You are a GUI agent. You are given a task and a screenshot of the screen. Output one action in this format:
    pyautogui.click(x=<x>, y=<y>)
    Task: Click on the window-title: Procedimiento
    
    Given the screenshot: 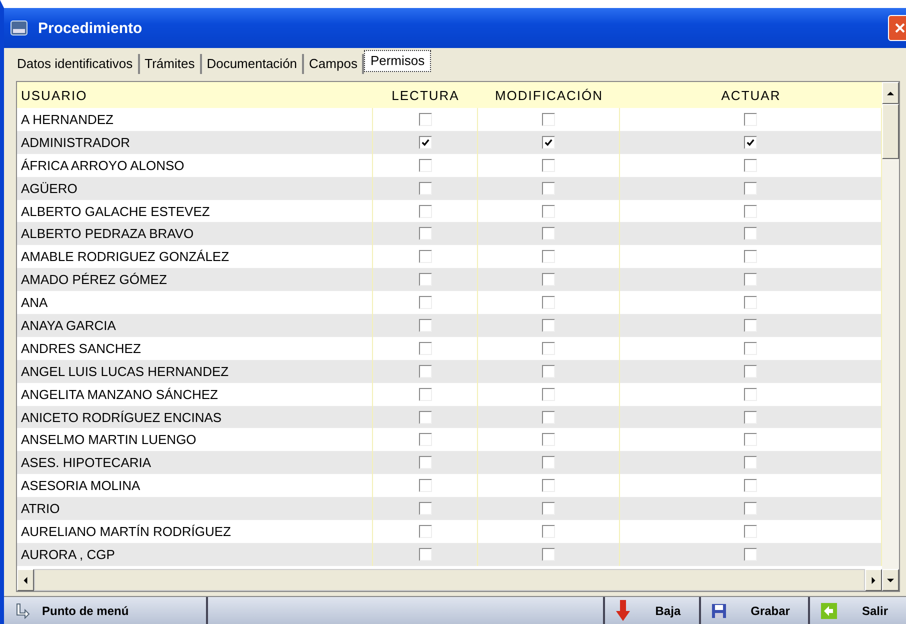 What is the action you would take?
    pyautogui.click(x=91, y=28)
    